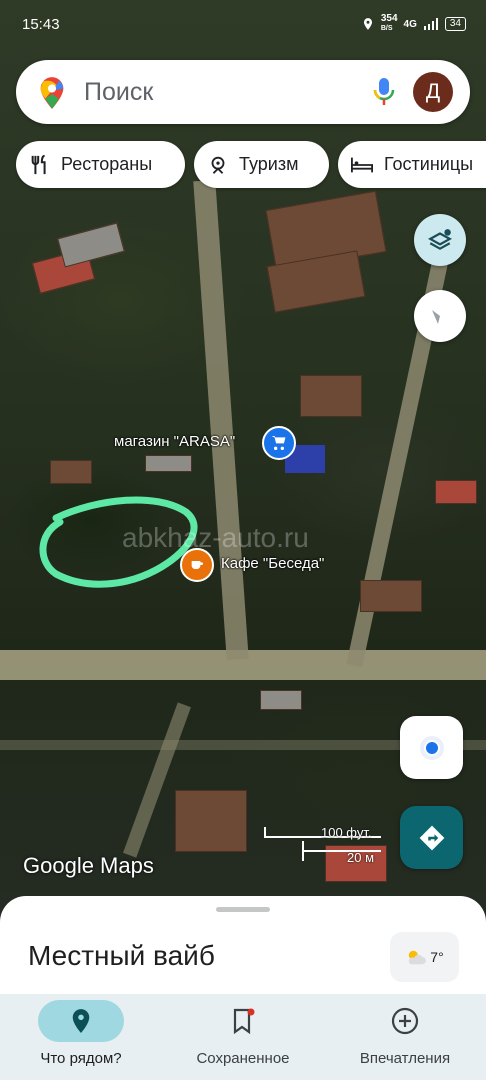  What do you see at coordinates (361, 857) in the screenshot?
I see `scale-meters: 20 м` at bounding box center [361, 857].